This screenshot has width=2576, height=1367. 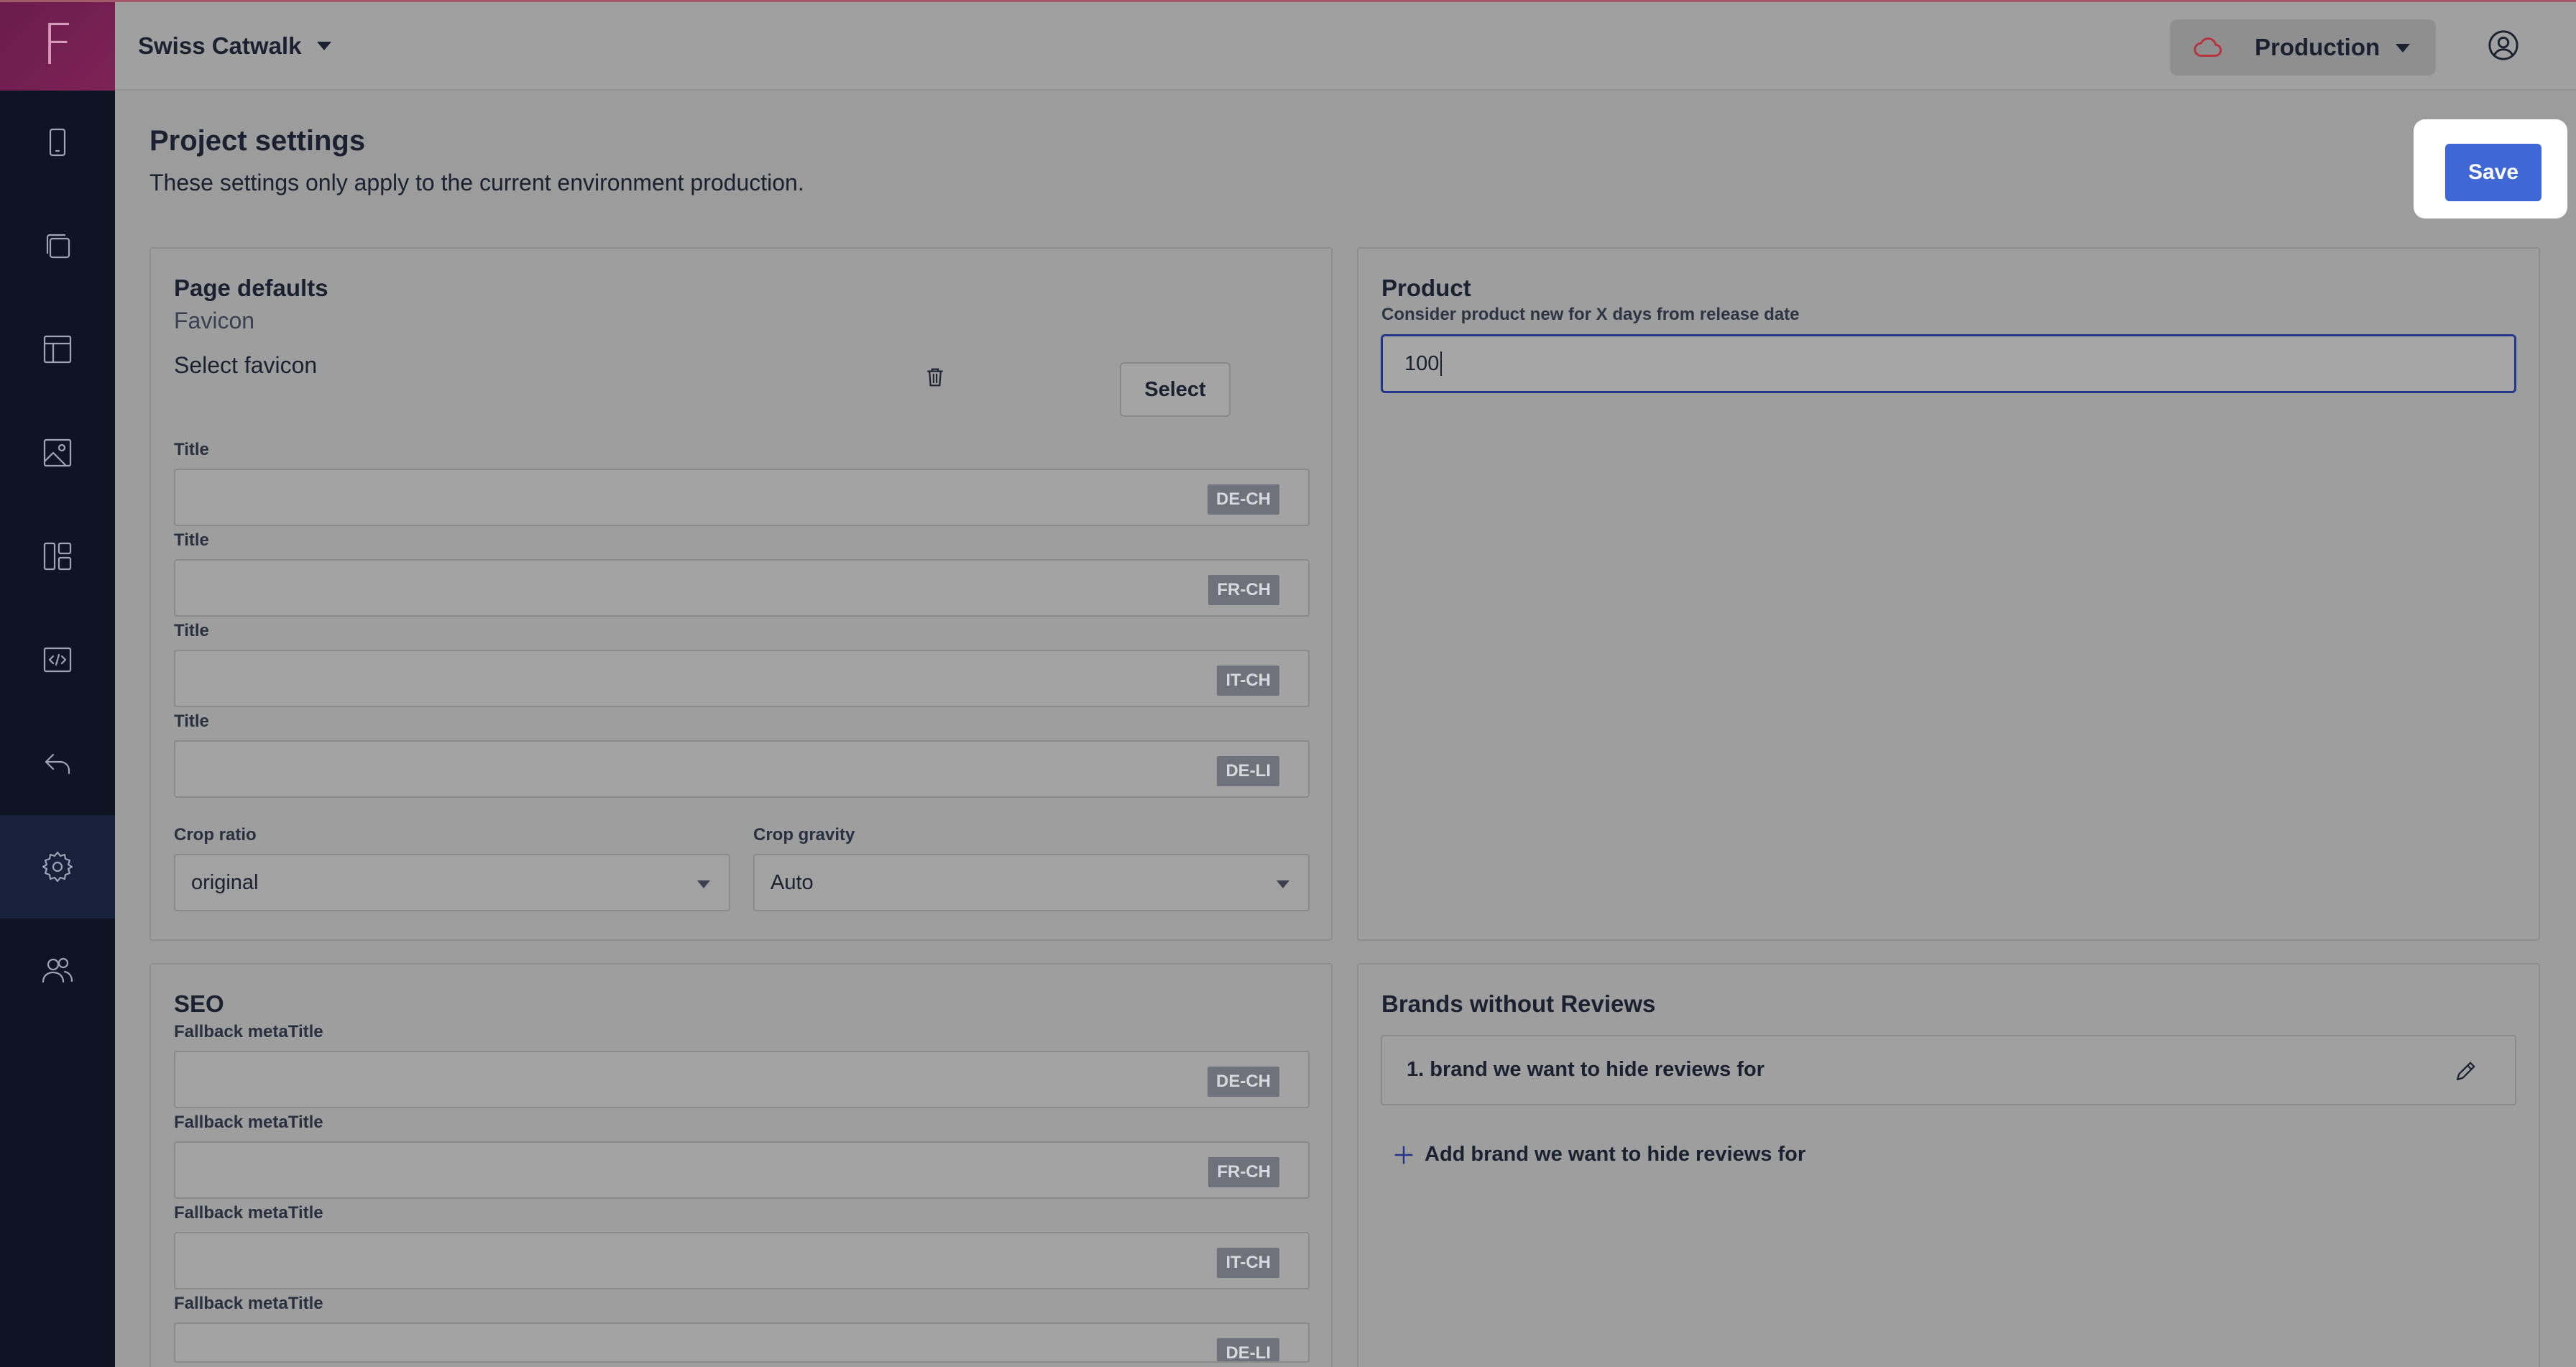 What do you see at coordinates (199, 1003) in the screenshot?
I see `seo-title: SEO` at bounding box center [199, 1003].